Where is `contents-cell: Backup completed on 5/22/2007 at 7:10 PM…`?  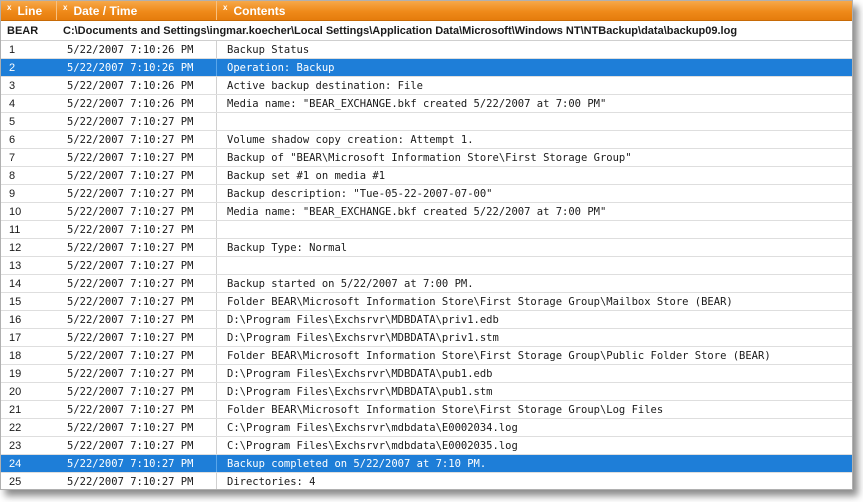
contents-cell: Backup completed on 5/22/2007 at 7:10 PM… is located at coordinates (357, 463).